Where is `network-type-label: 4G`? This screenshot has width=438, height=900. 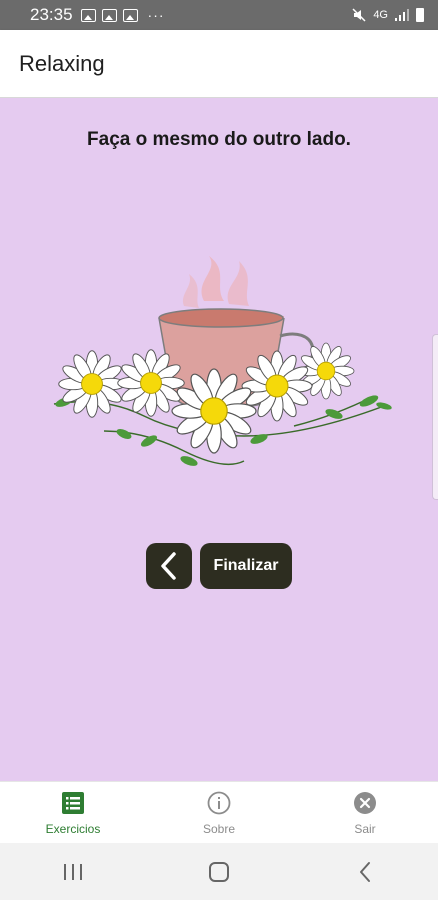 network-type-label: 4G is located at coordinates (380, 15).